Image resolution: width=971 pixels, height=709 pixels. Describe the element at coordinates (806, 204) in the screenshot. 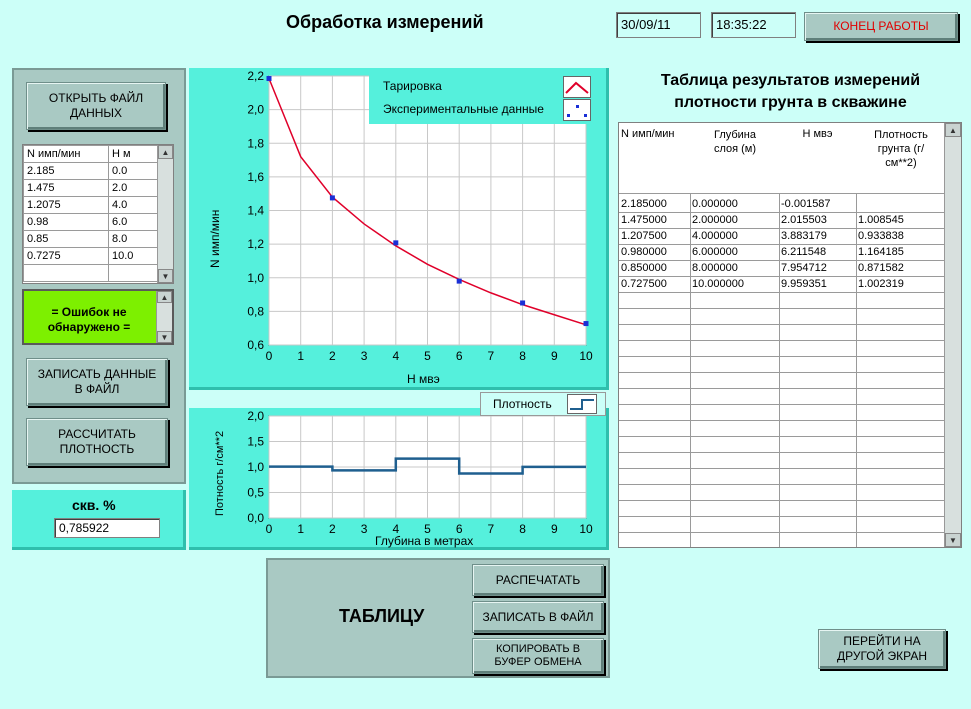

I see `table-cell: -0.001587` at that location.